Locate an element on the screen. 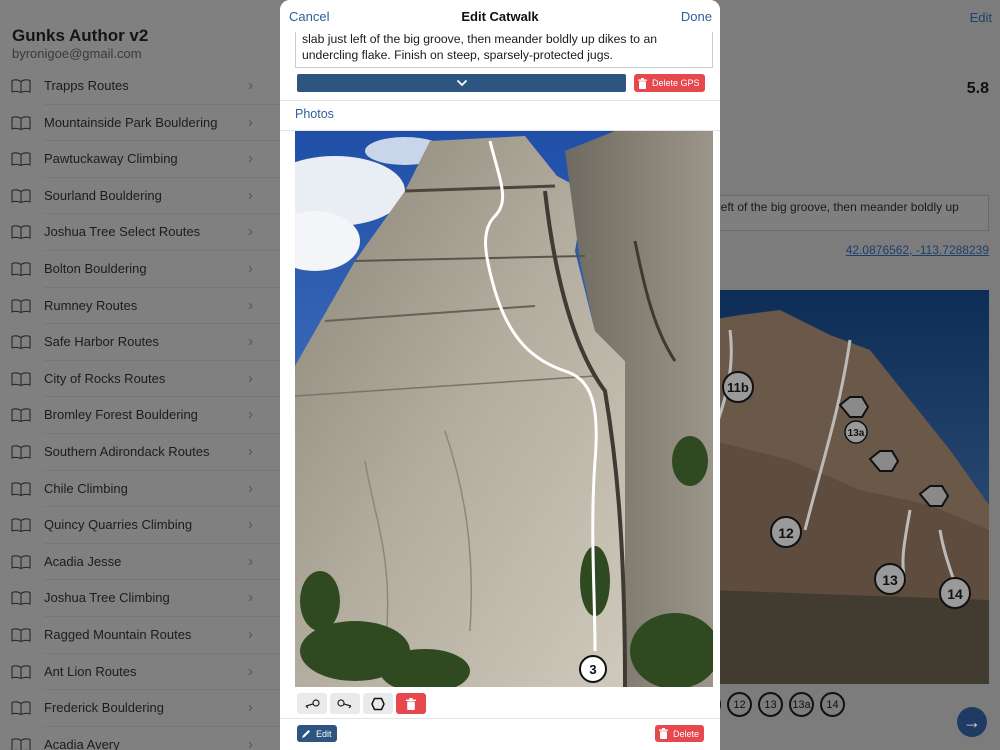 The height and width of the screenshot is (750, 1000). pencil-icon is located at coordinates (306, 733).